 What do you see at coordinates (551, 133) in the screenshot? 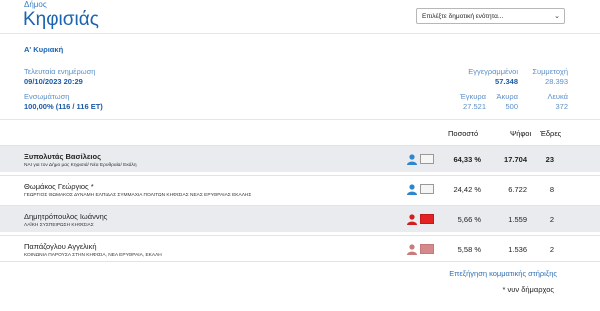
I see `col-header-seats: Έδρες` at bounding box center [551, 133].